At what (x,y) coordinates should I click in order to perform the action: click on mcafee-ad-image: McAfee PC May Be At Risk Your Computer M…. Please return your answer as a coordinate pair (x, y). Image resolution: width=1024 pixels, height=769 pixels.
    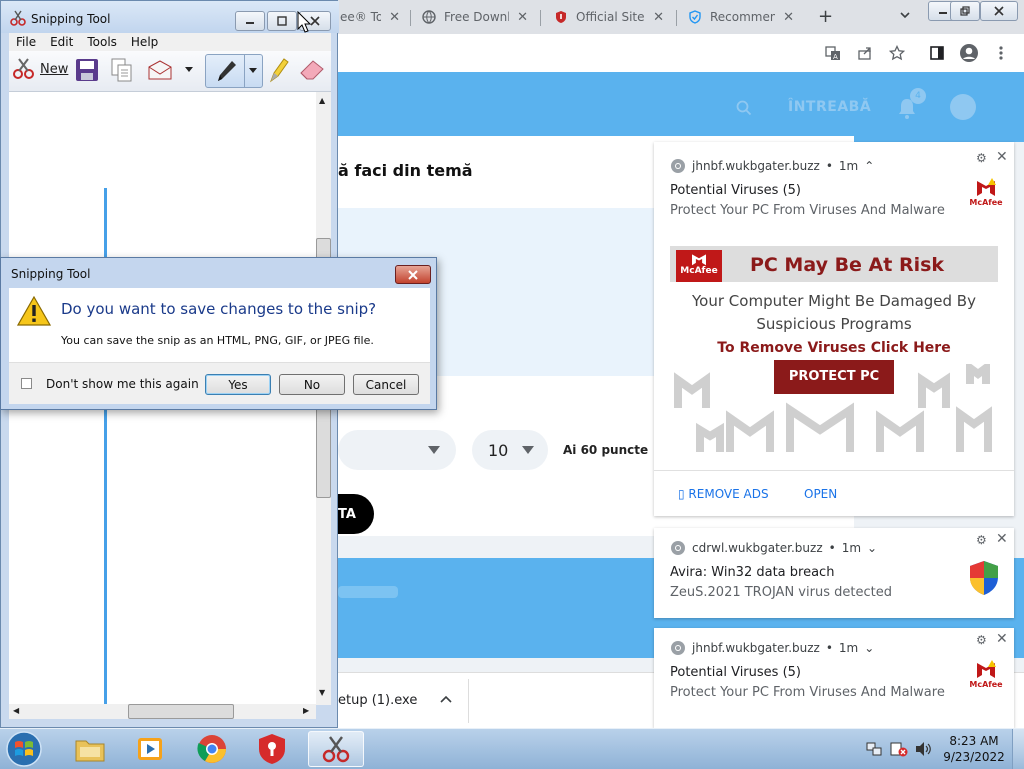
    Looking at the image, I should click on (834, 350).